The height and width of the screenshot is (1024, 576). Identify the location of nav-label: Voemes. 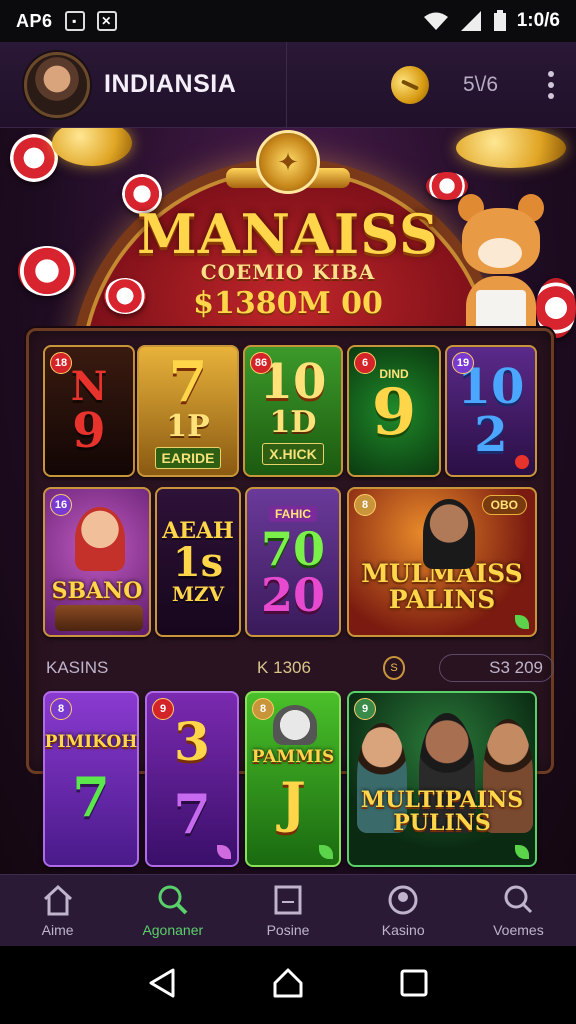
(518, 929).